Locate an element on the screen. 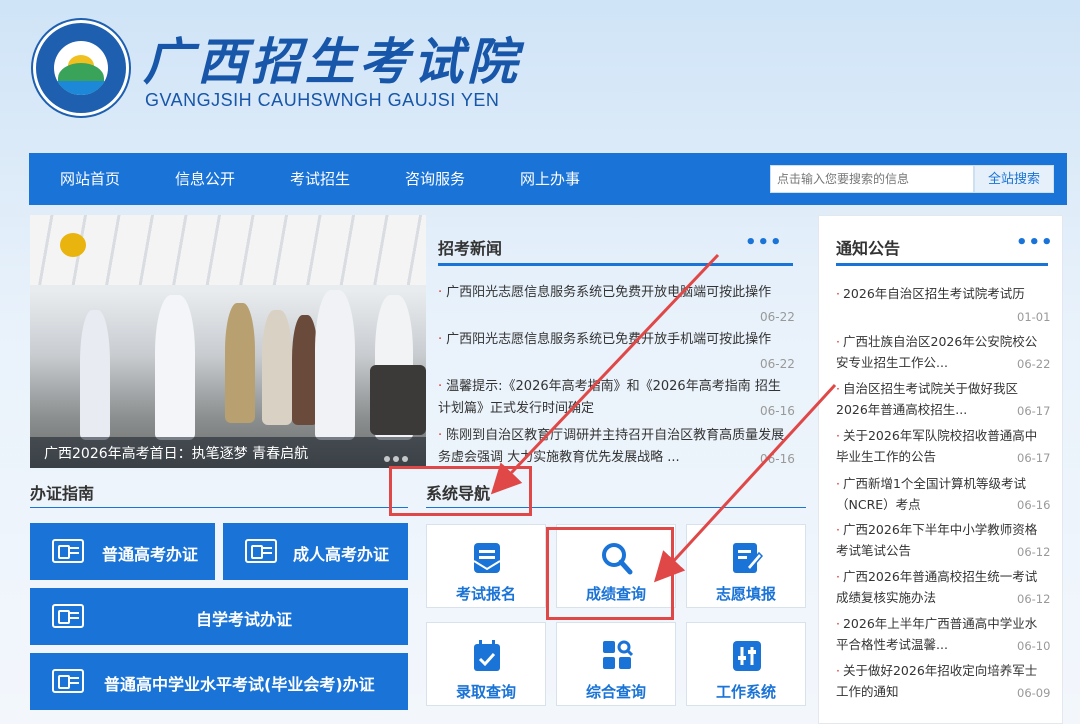 The width and height of the screenshot is (1080, 724). annotation-arrows is located at coordinates (663, 418).